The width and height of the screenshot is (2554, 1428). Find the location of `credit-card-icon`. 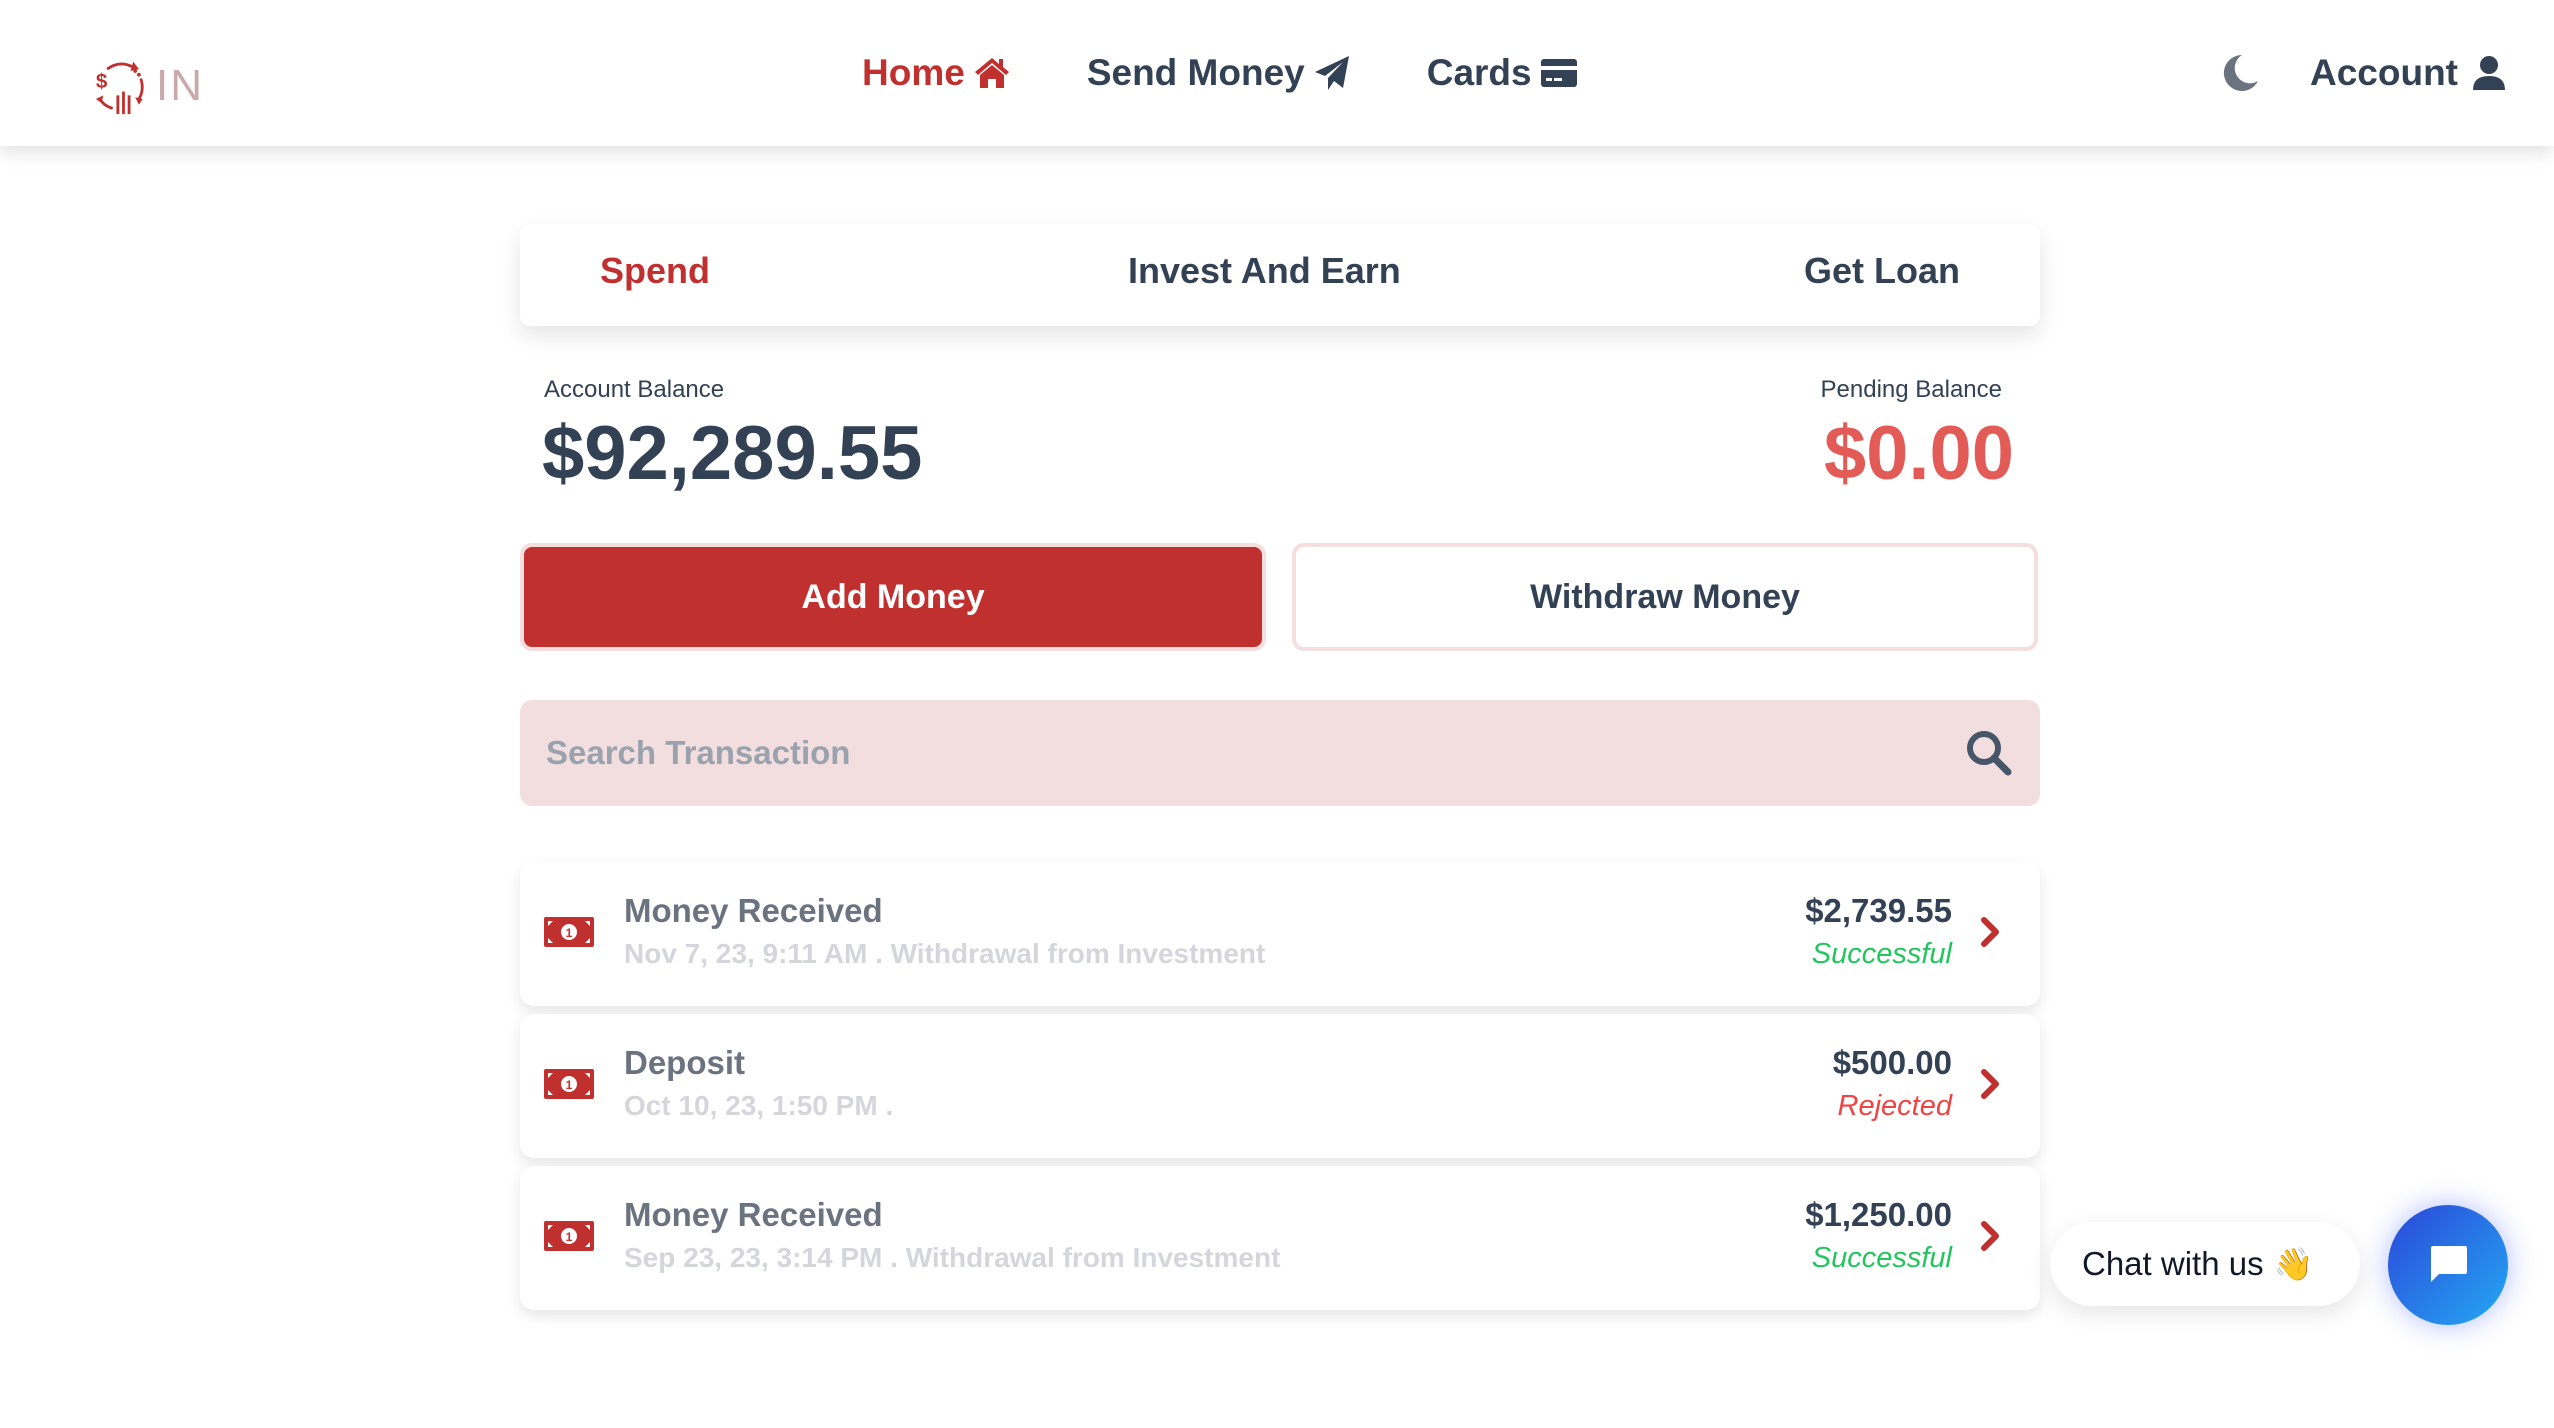

credit-card-icon is located at coordinates (1558, 73).